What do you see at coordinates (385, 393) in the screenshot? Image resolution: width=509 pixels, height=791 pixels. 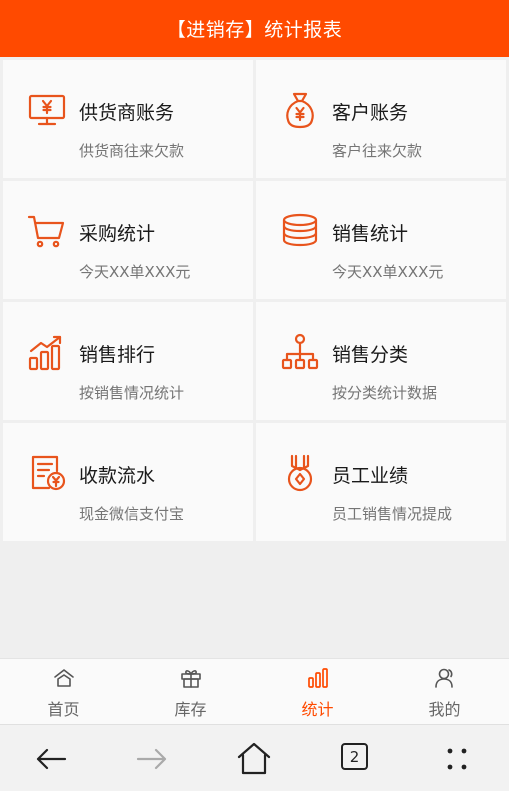 I see `card-subtitle: 按分类统计数据` at bounding box center [385, 393].